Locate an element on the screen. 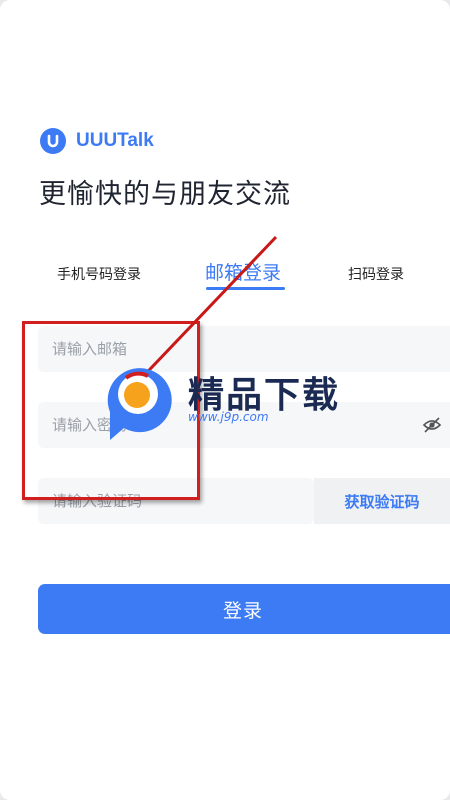 The height and width of the screenshot is (800, 450). page-title: 更愉快的与朋友交流 is located at coordinates (165, 194).